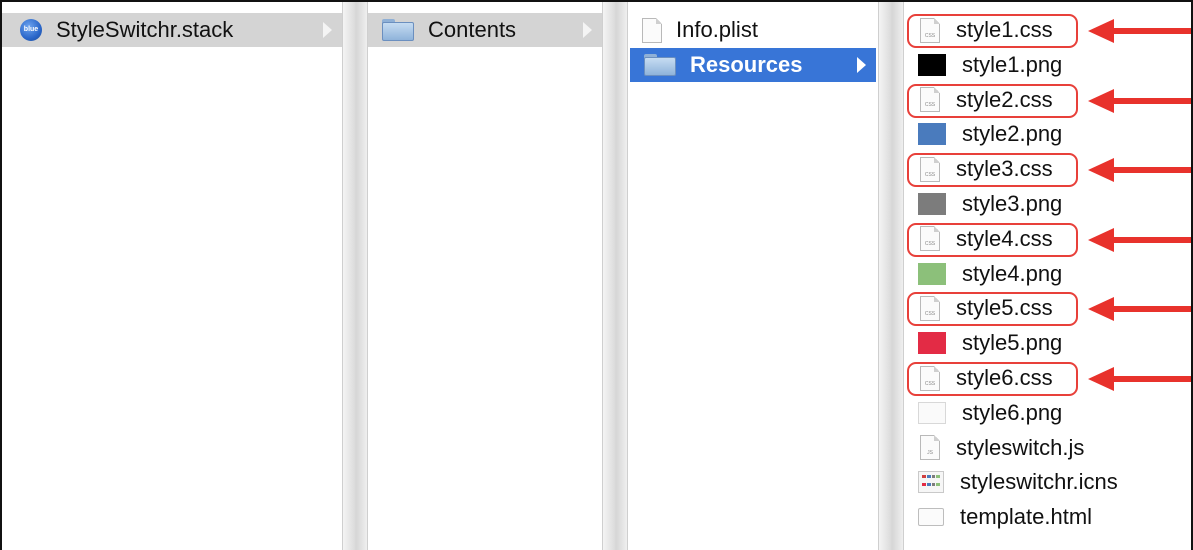  I want to click on list-item: style2.png, so click(1047, 134).